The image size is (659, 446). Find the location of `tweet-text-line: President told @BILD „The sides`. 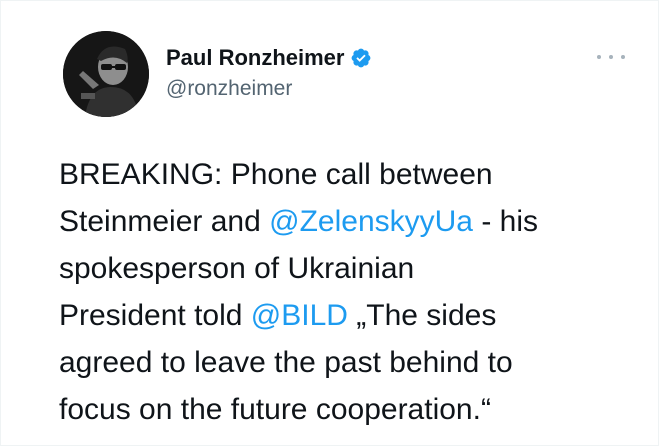

tweet-text-line: President told @BILD „The sides is located at coordinates (354, 315).